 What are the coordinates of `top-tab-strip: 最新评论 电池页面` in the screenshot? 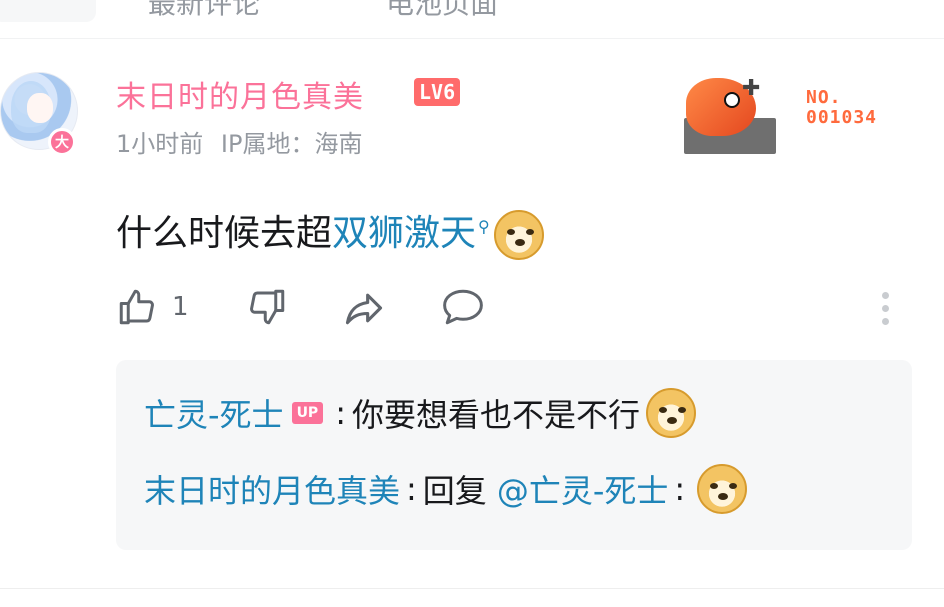 It's located at (472, 19).